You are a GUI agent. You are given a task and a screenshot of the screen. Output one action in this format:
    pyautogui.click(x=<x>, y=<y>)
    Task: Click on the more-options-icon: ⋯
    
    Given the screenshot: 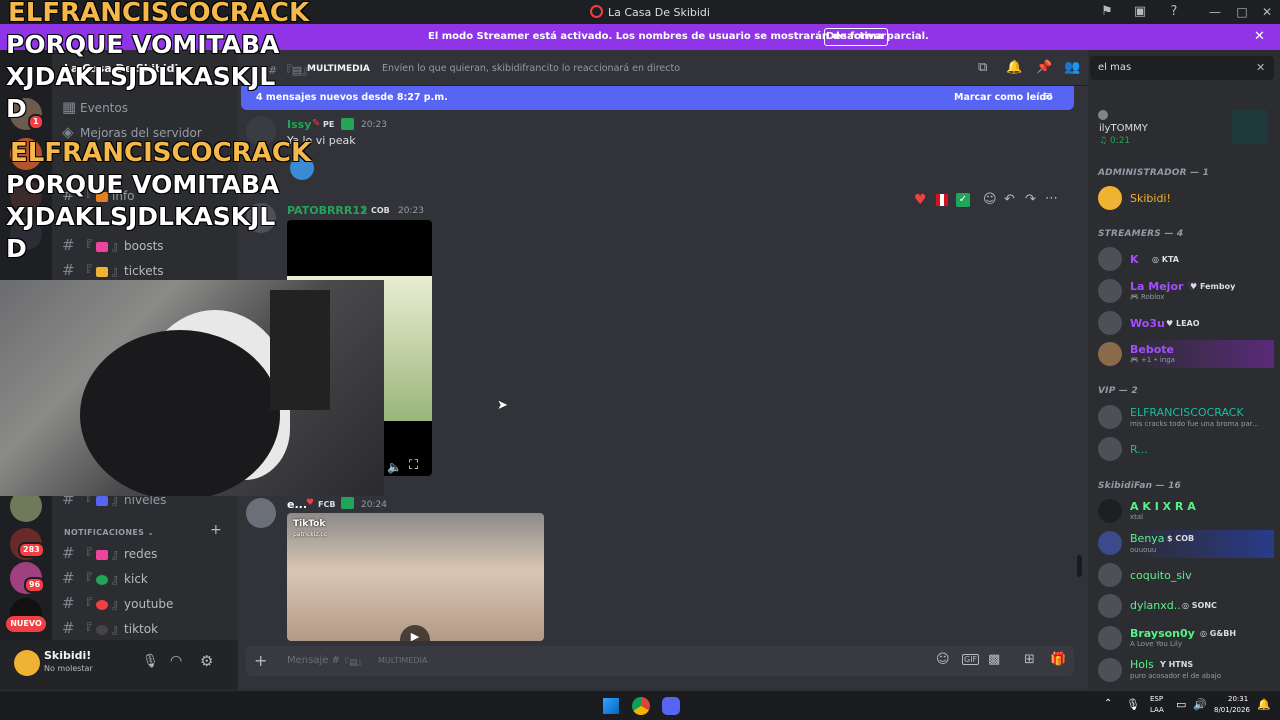 What is the action you would take?
    pyautogui.click(x=1051, y=198)
    